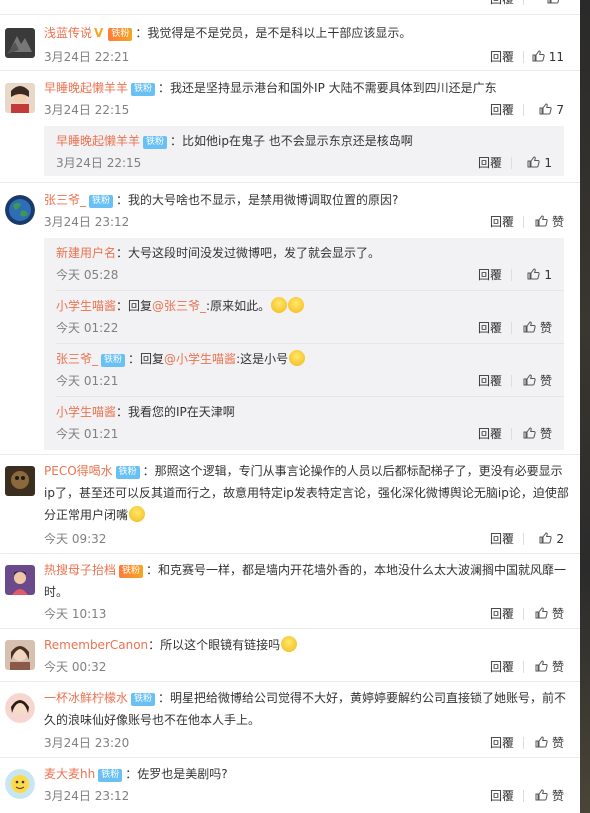 This screenshot has width=590, height=813. What do you see at coordinates (248, 253) in the screenshot?
I see `reply-text: ：大号这段时间没发过微博吧，发了就会显示了。` at bounding box center [248, 253].